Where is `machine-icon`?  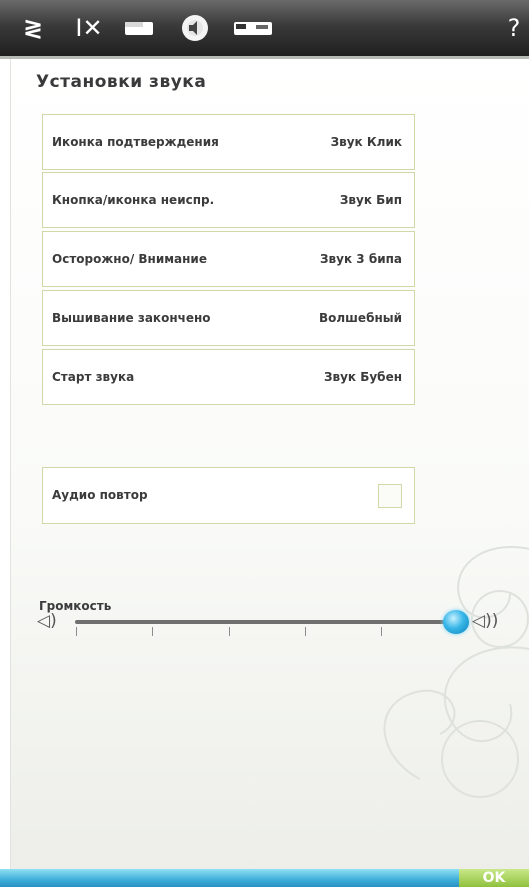
machine-icon is located at coordinates (253, 28).